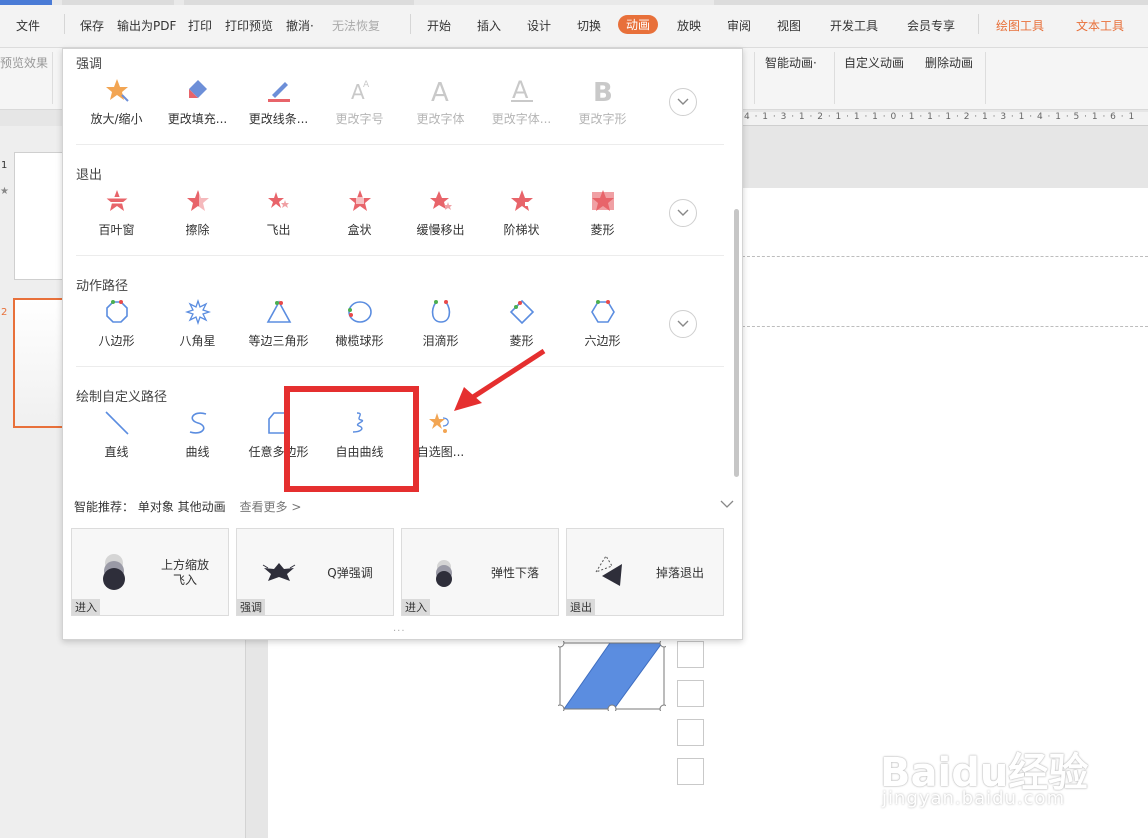 This screenshot has height=838, width=1148. I want to click on effect-grow-shrink: 放大/缩小, so click(116, 101).